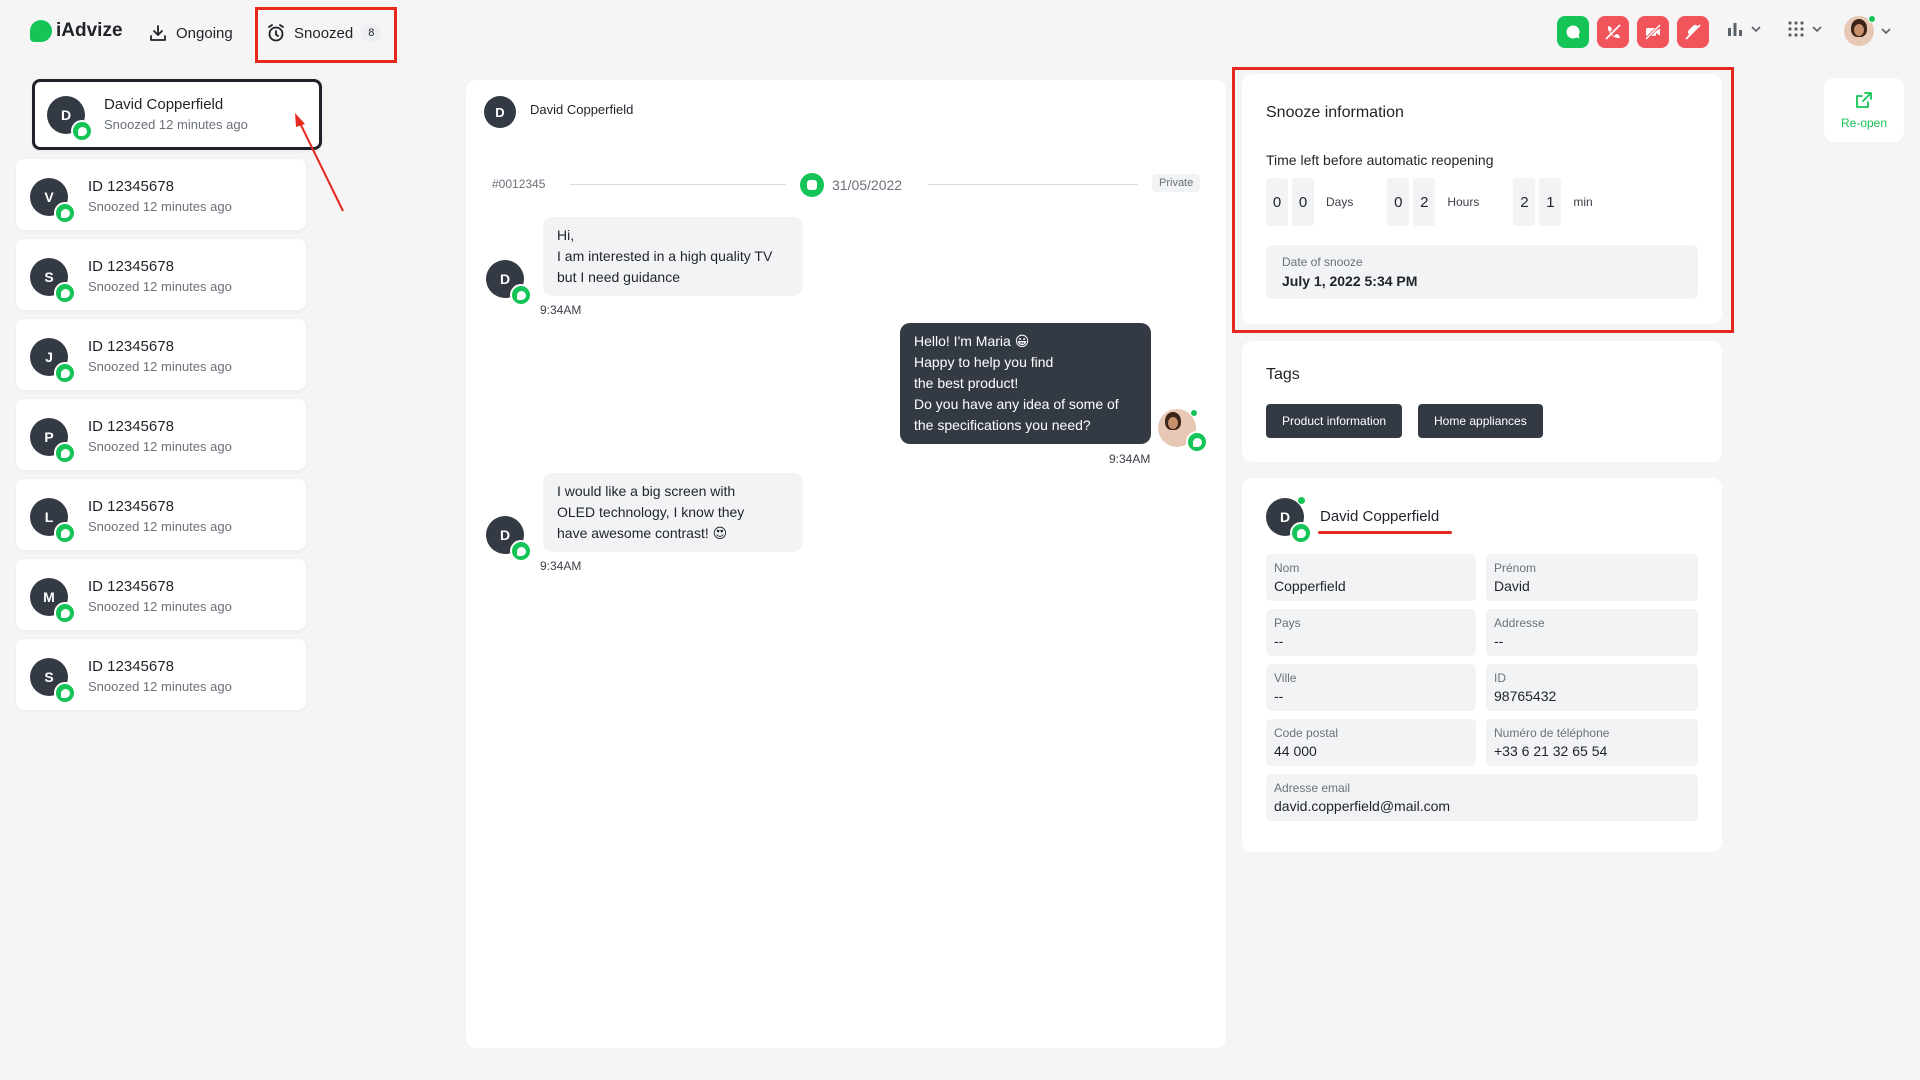  What do you see at coordinates (41, 31) in the screenshot?
I see `logo-chat-icon` at bounding box center [41, 31].